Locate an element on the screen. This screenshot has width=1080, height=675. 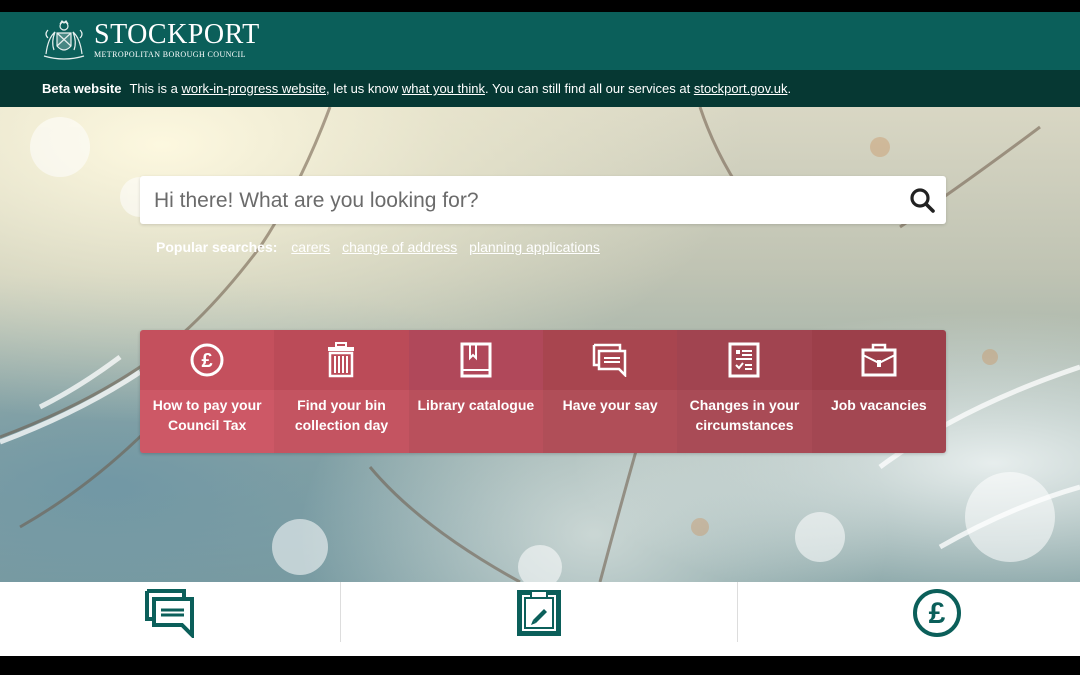
briefcase-icon is located at coordinates (879, 360).